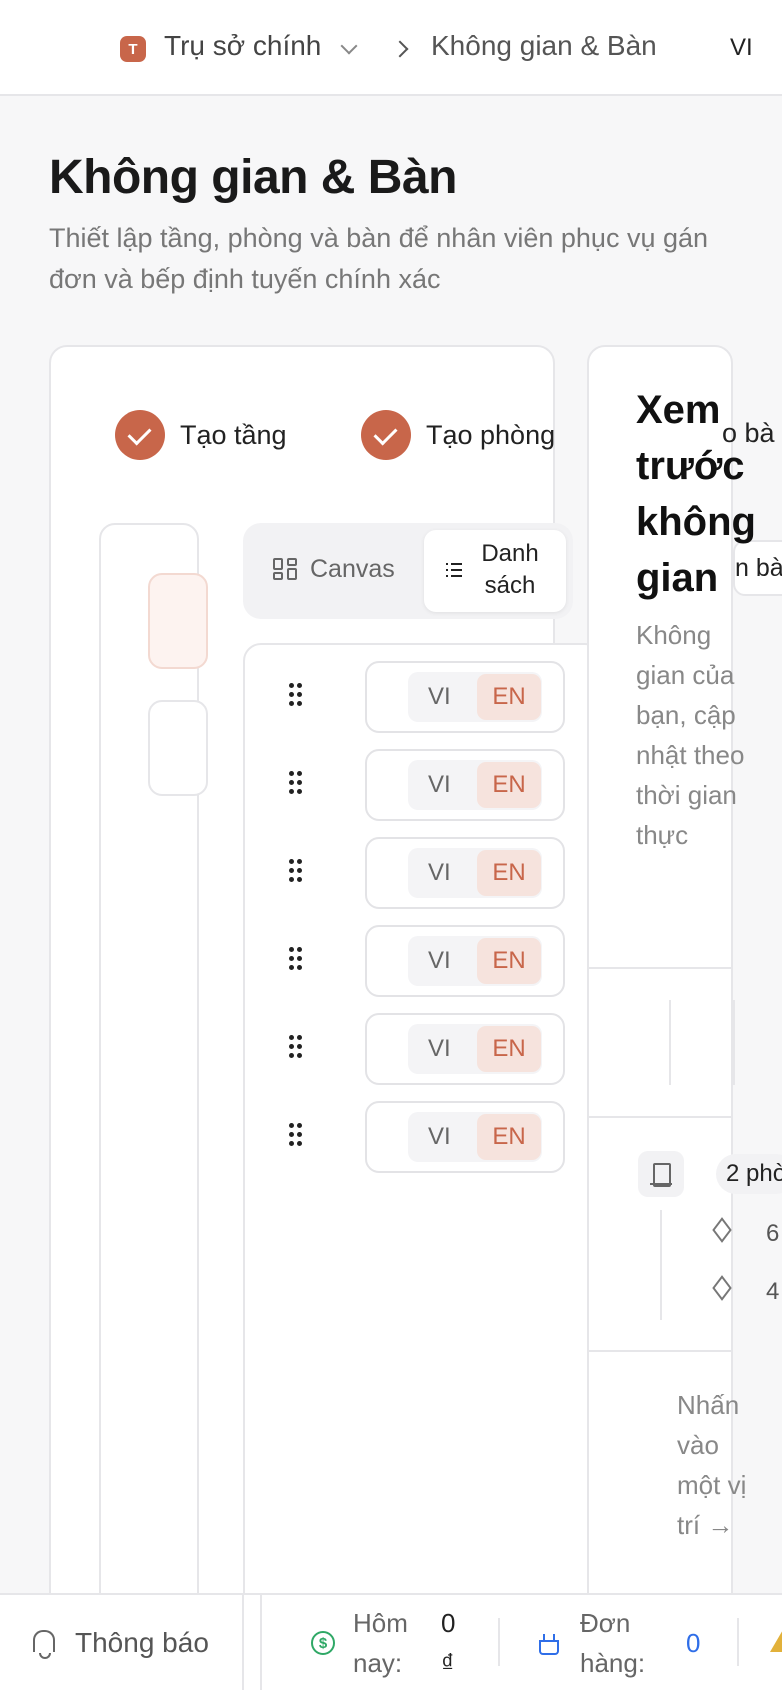 The image size is (782, 1690). What do you see at coordinates (693, 1643) in the screenshot?
I see `orders-count: 0` at bounding box center [693, 1643].